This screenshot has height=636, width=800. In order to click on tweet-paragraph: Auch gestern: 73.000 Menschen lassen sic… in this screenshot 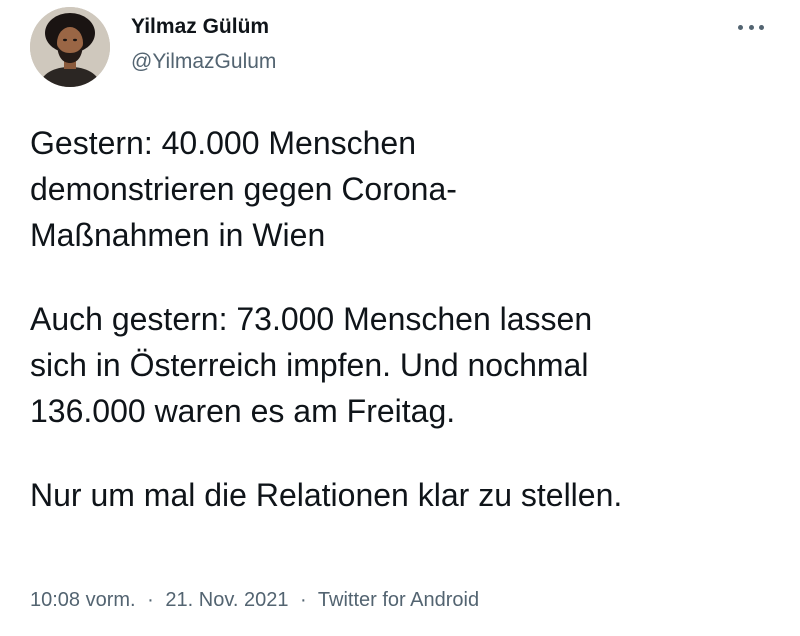, I will do `click(311, 365)`.